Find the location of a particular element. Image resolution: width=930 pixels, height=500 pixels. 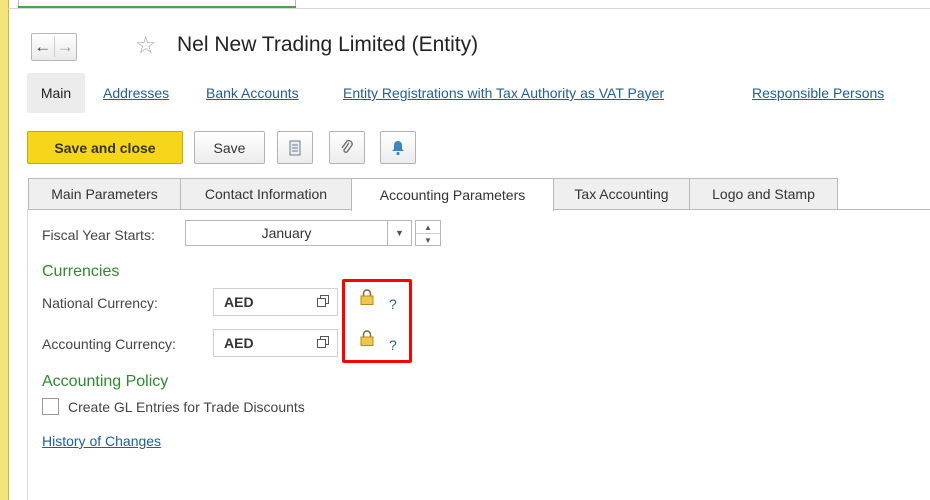

document-icon is located at coordinates (295, 147).